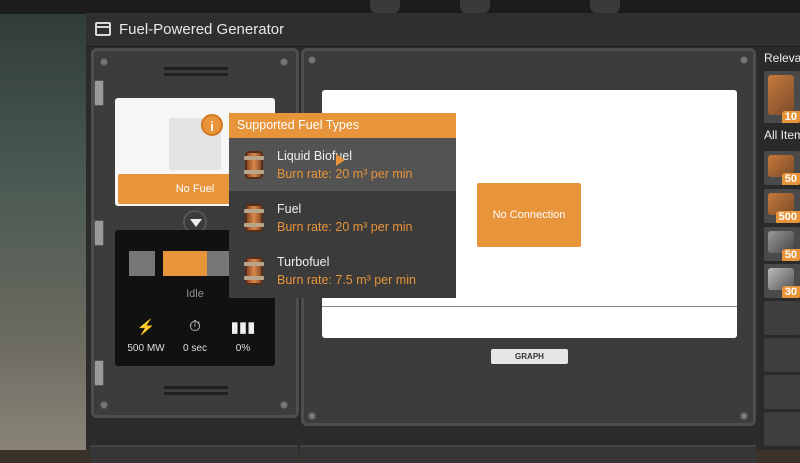  Describe the element at coordinates (443, 30) in the screenshot. I see `title-bar: Fuel-Powered Generator` at that location.